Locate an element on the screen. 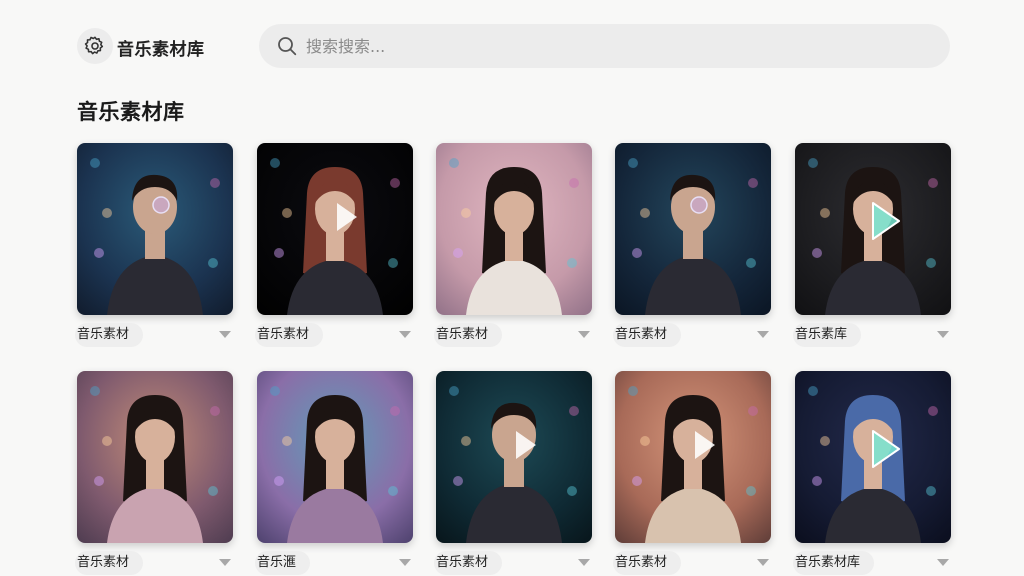  search-icon is located at coordinates (287, 46).